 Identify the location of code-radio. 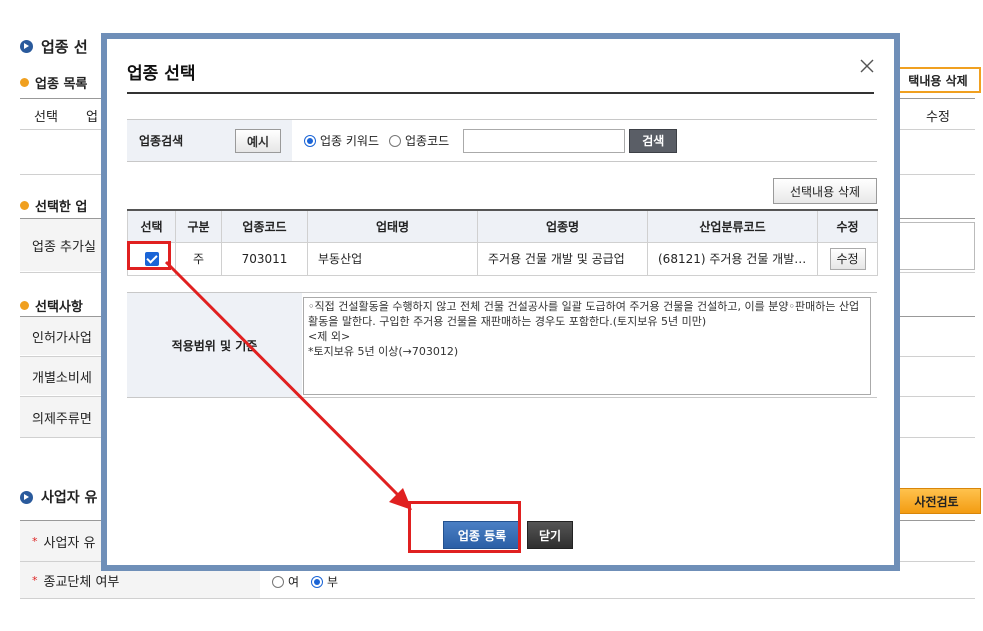
(395, 140).